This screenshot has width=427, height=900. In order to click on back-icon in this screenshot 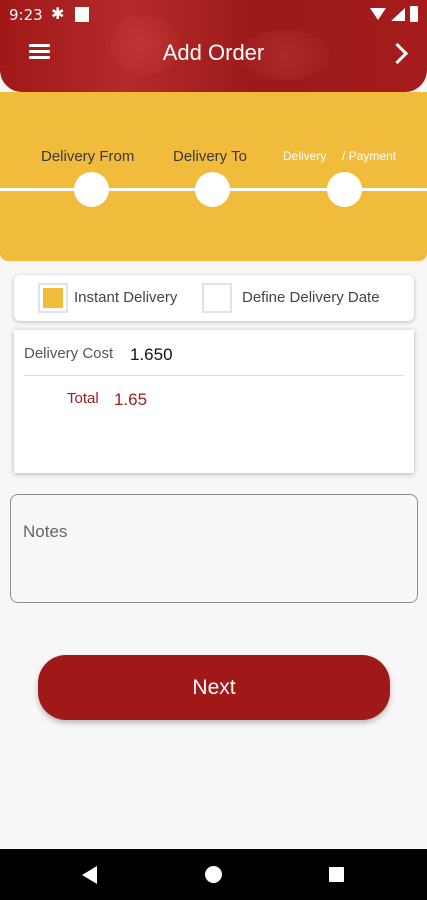, I will do `click(89, 875)`.